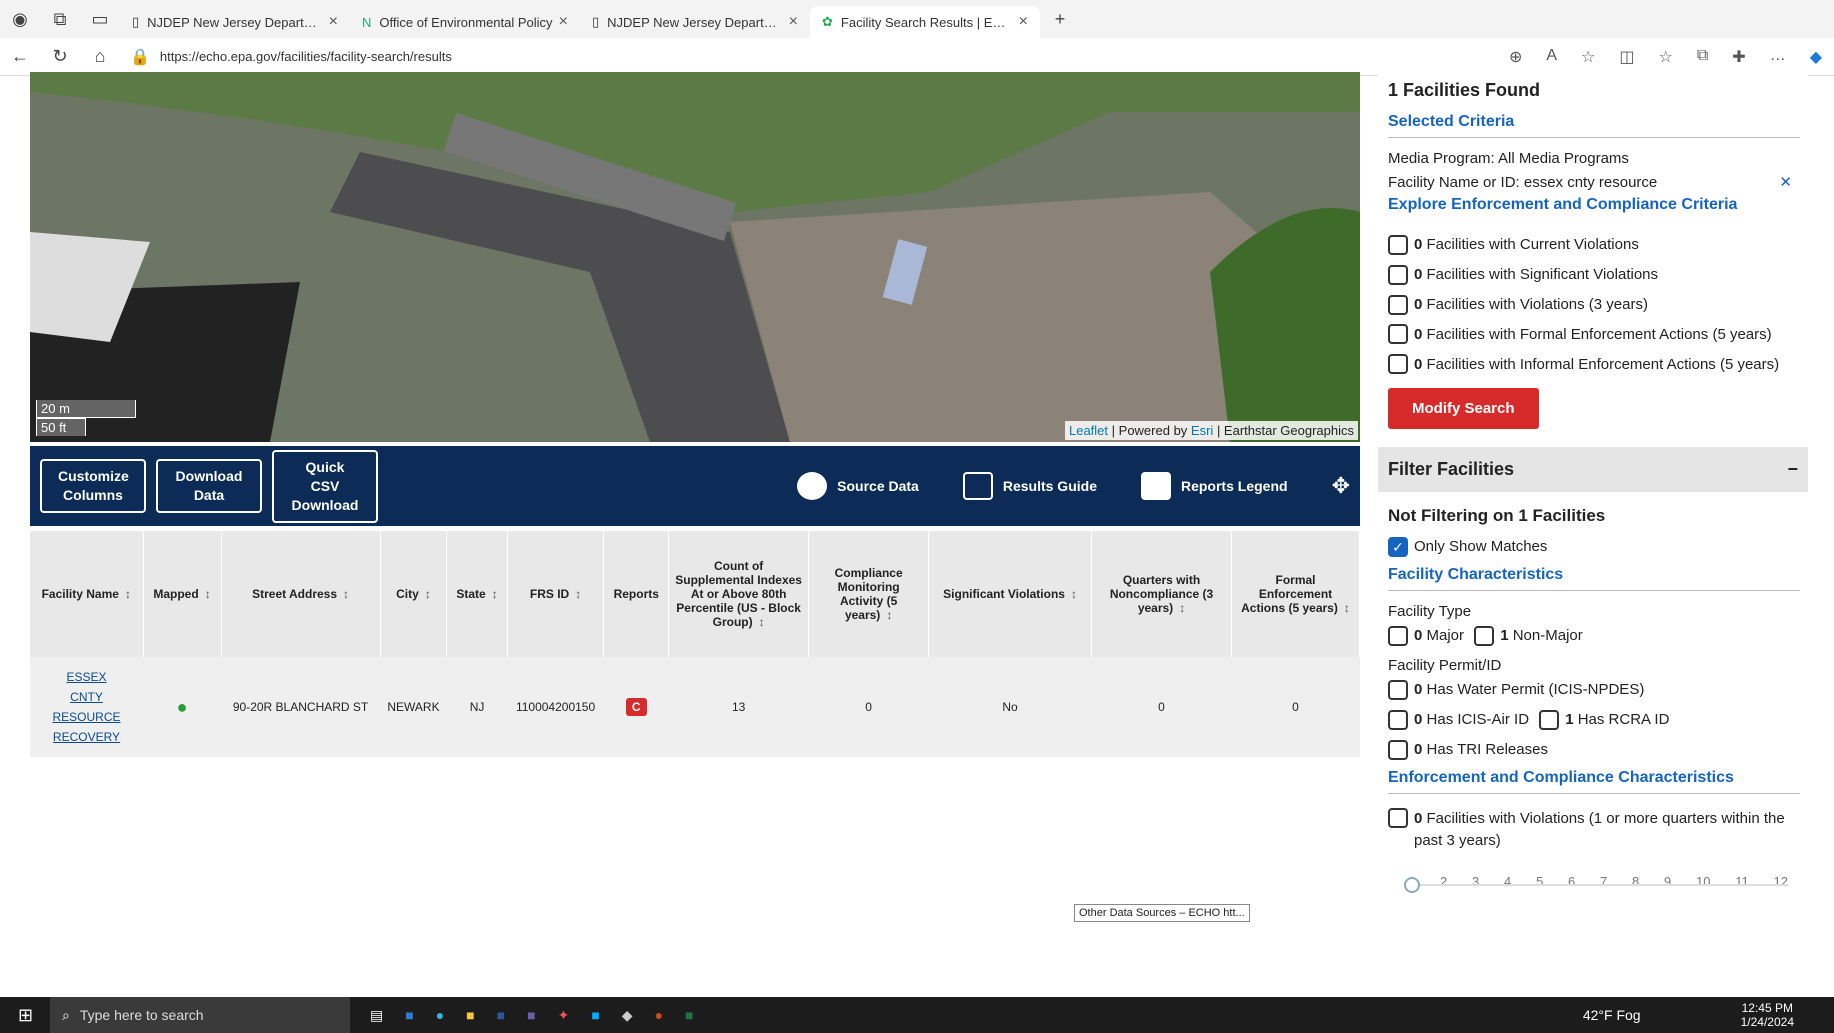  Describe the element at coordinates (1595, 305) in the screenshot. I see `crit-violations-3yr: 0 Facilities with Violations (3 years)` at that location.